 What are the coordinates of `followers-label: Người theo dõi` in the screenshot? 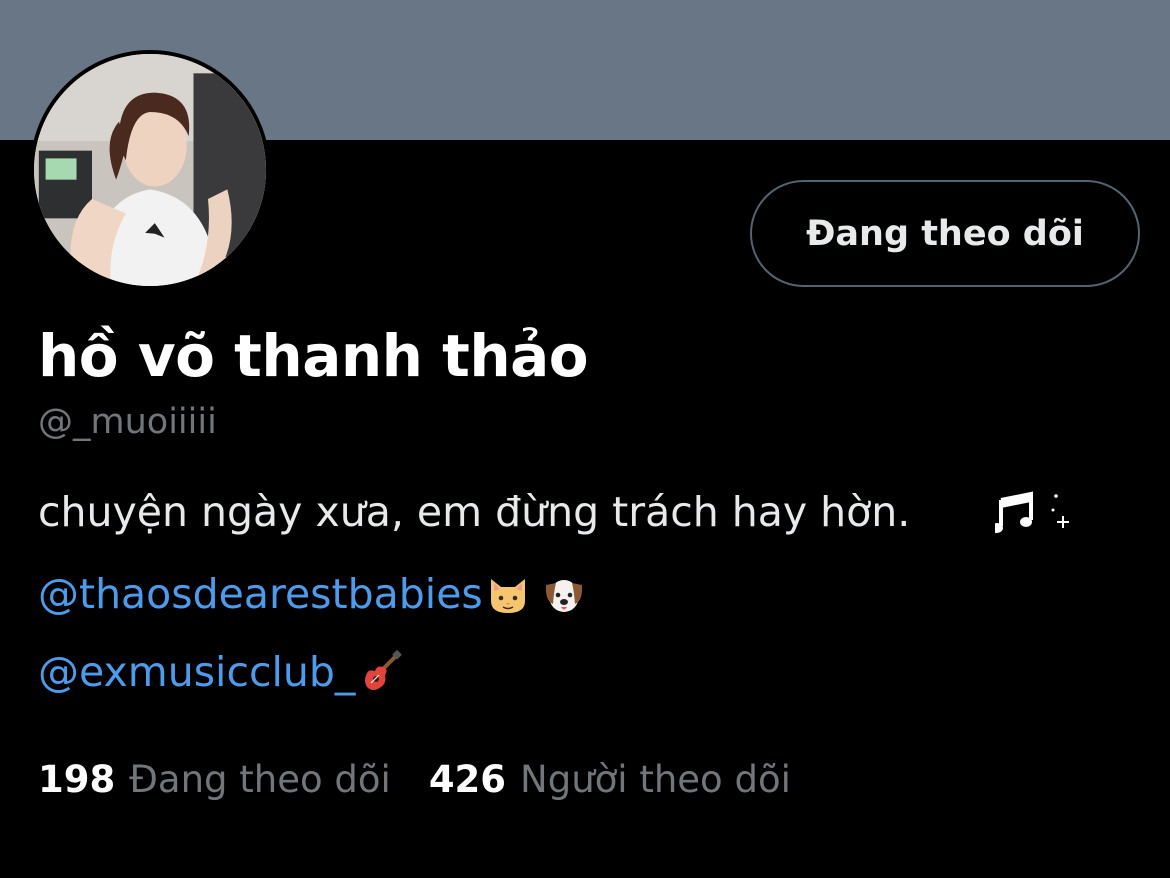 It's located at (655, 779).